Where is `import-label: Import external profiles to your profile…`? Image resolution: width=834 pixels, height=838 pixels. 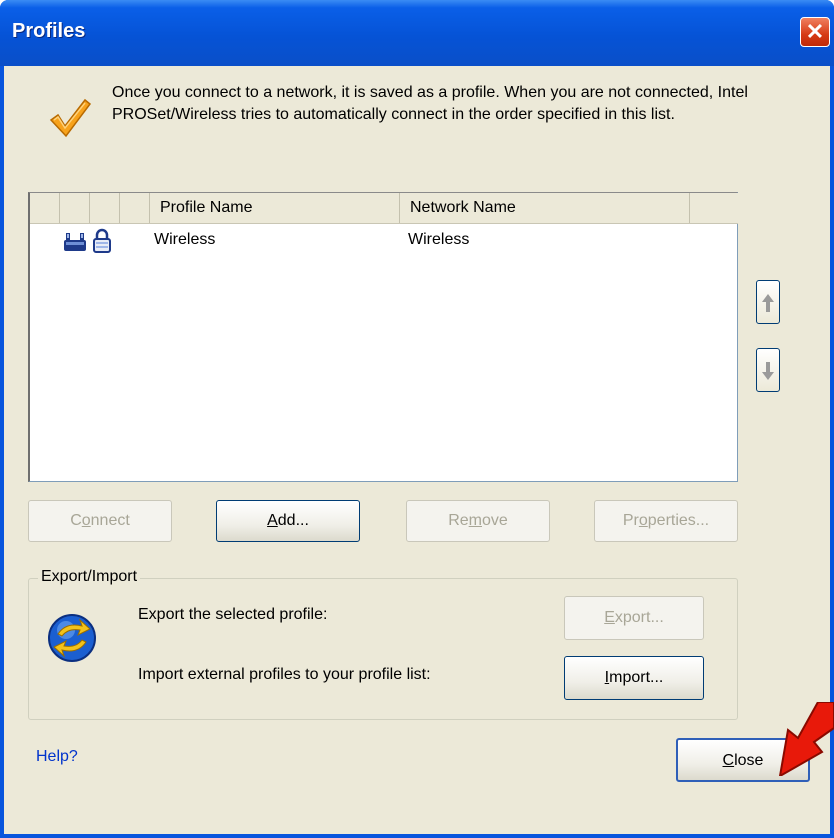
import-label: Import external profiles to your profile… is located at coordinates (284, 674).